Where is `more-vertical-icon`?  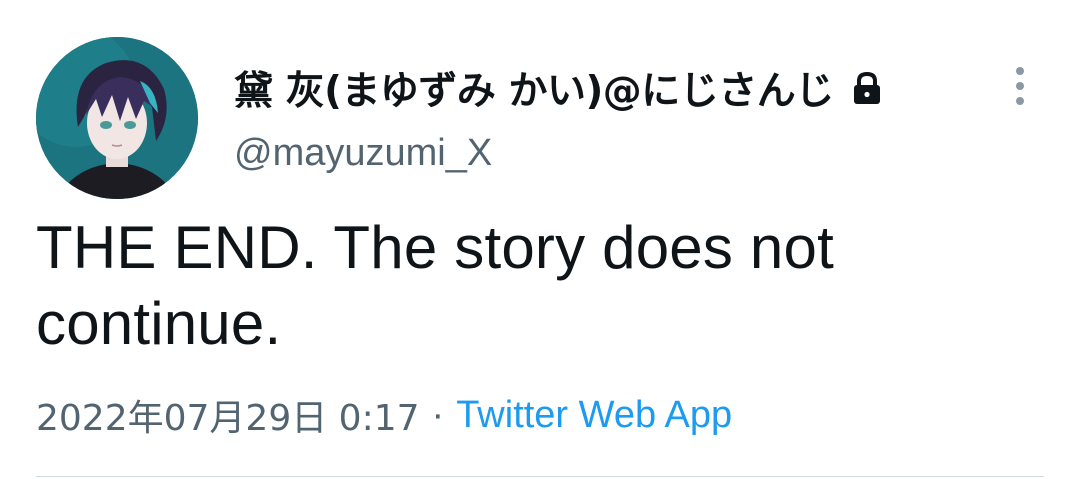 more-vertical-icon is located at coordinates (1020, 86).